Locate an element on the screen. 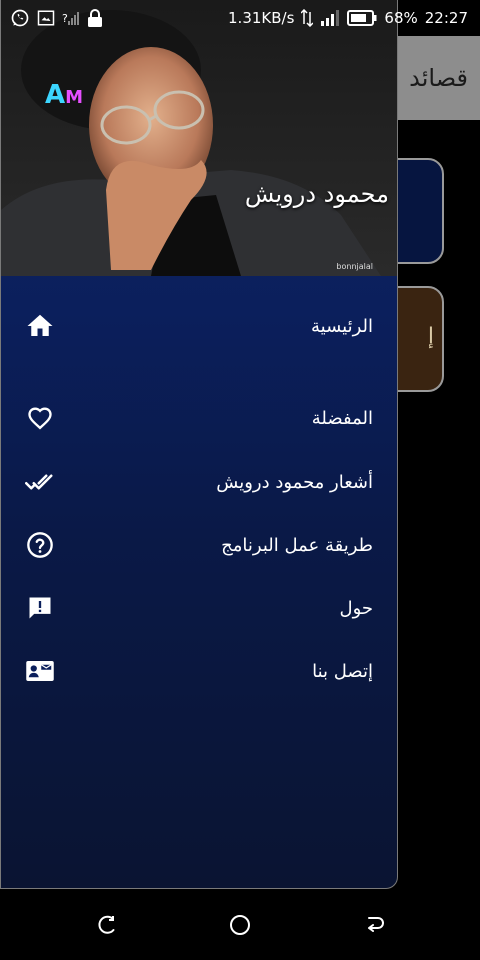 This screenshot has height=960, width=480. clock: 22:27 is located at coordinates (446, 18).